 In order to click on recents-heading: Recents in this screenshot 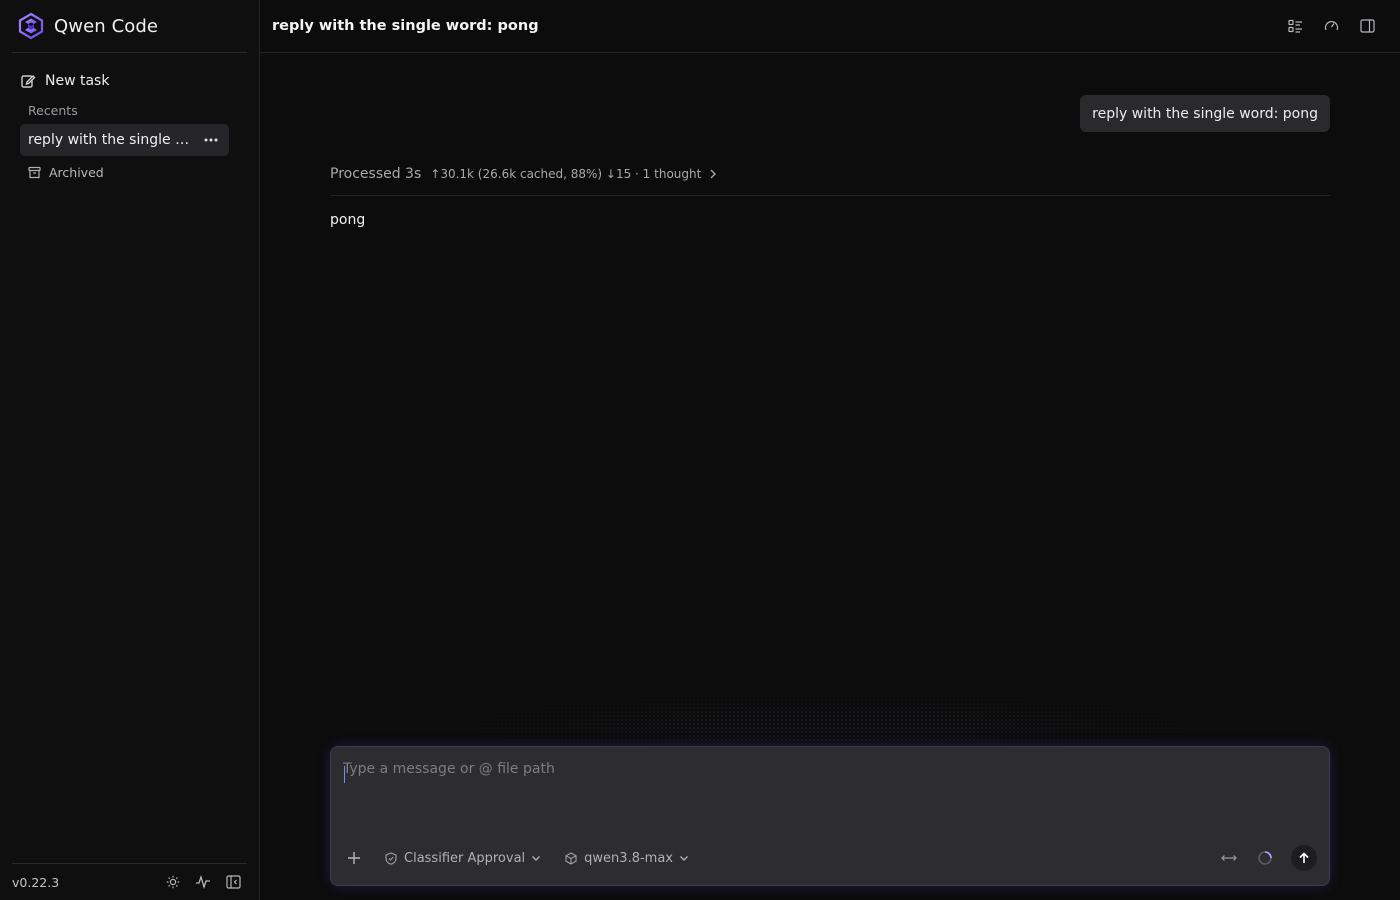, I will do `click(53, 110)`.